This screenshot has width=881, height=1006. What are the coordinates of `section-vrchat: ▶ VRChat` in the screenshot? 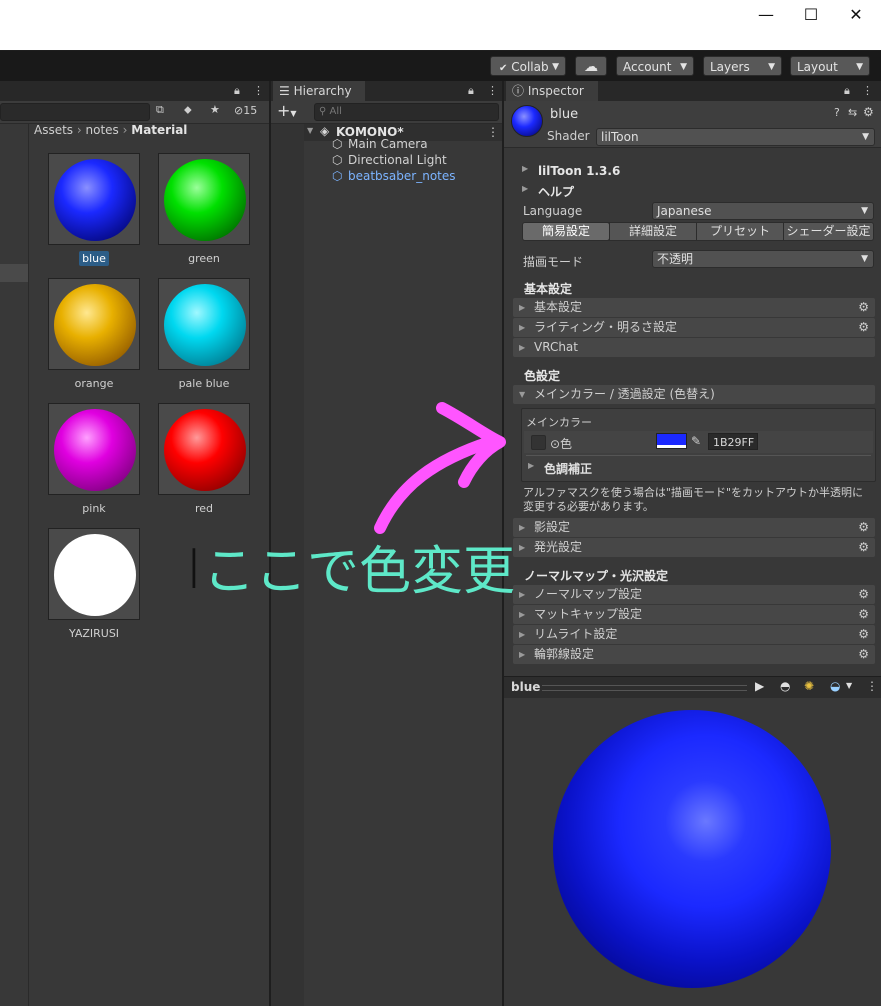 It's located at (694, 347).